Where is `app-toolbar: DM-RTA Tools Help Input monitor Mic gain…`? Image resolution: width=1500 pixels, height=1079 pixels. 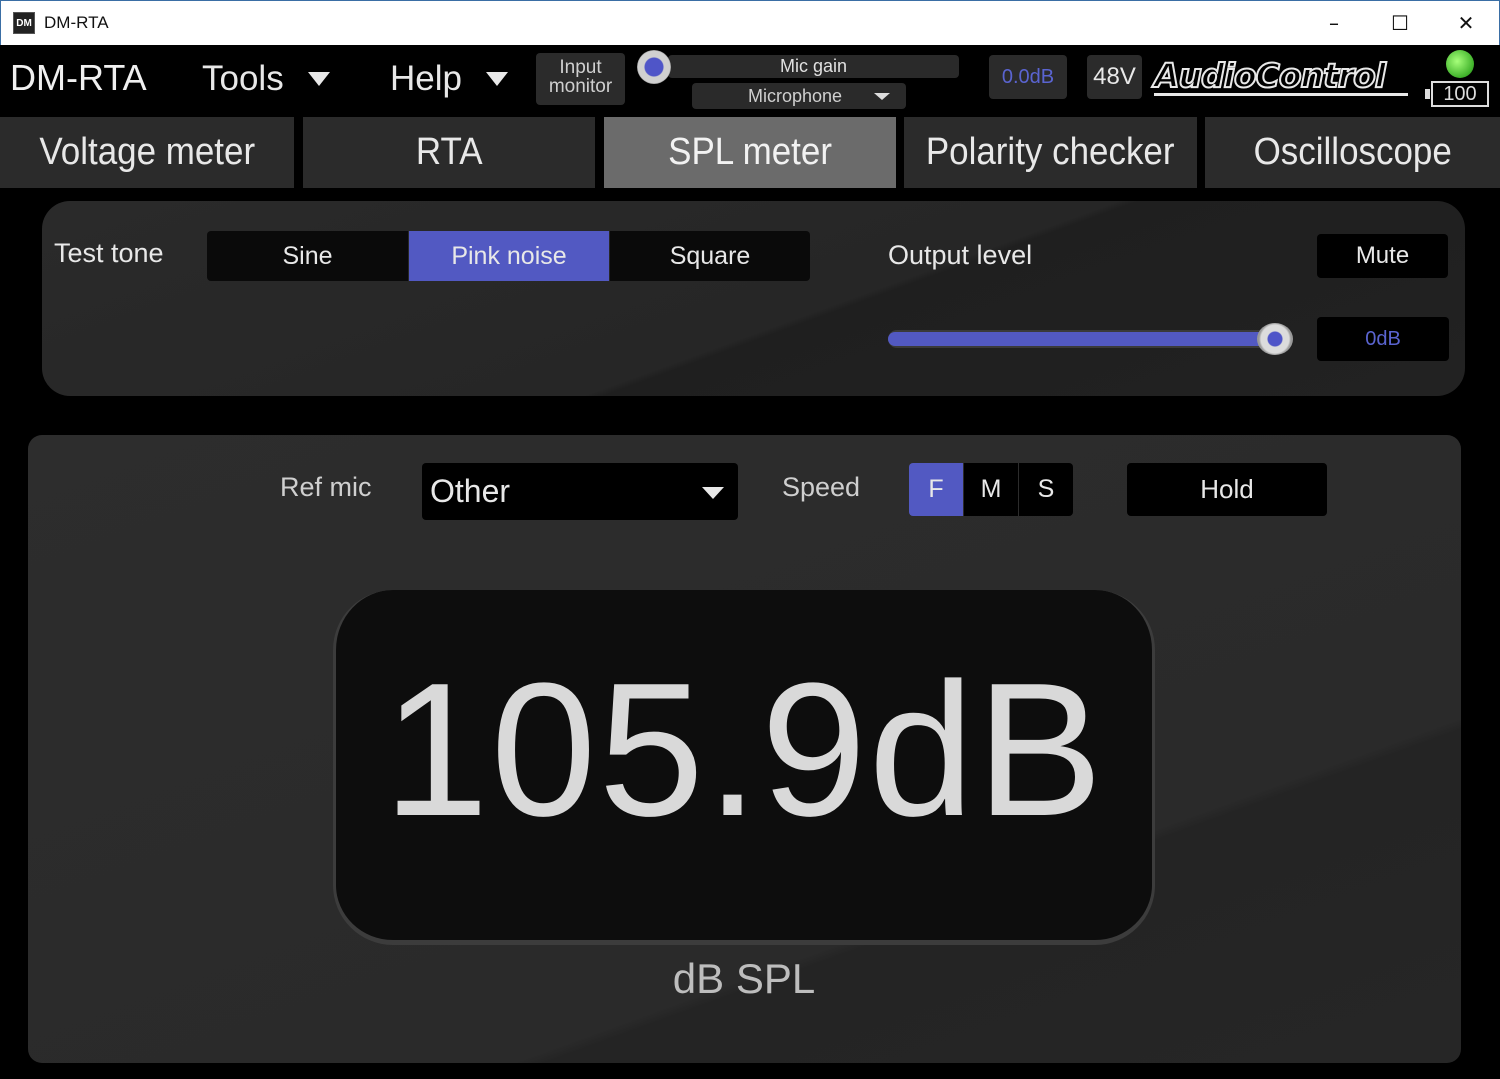
app-toolbar: DM-RTA Tools Help Input monitor Mic gain… is located at coordinates (750, 81).